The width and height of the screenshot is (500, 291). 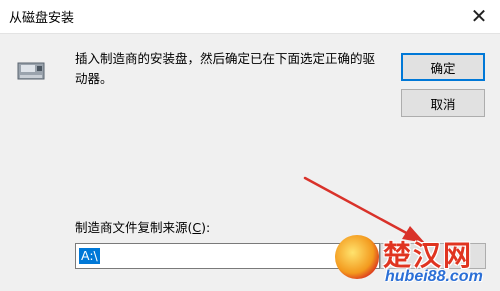 I want to click on source-path-value: A:\, so click(x=89, y=256).